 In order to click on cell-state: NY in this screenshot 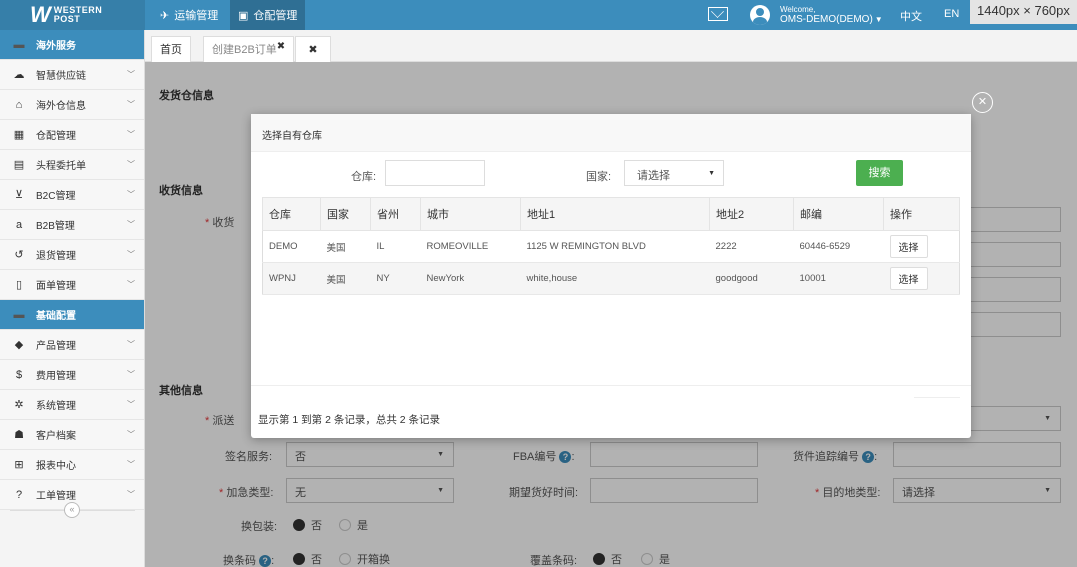, I will do `click(395, 278)`.